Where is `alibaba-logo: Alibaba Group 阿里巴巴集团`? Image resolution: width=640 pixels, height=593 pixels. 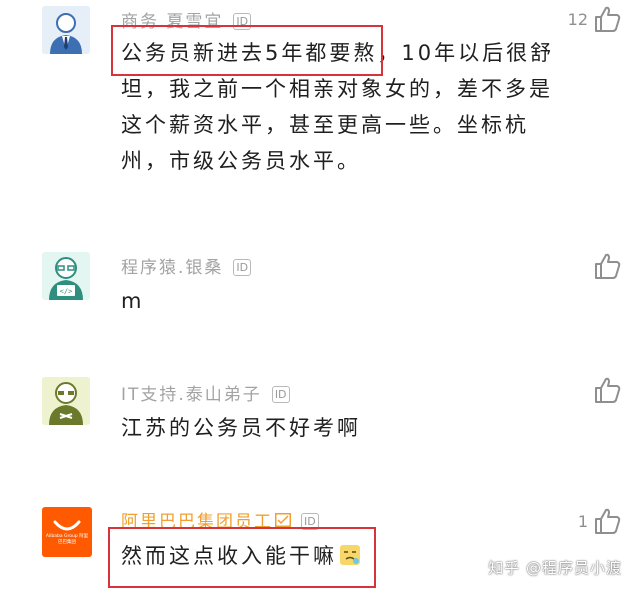
alibaba-logo: Alibaba Group 阿里巴巴集团 is located at coordinates (67, 532).